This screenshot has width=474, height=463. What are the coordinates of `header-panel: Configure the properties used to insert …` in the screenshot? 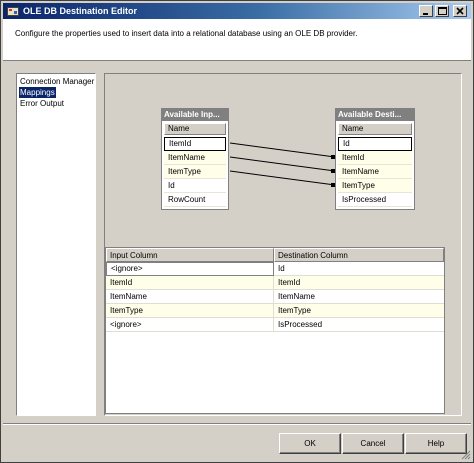 It's located at (237, 40).